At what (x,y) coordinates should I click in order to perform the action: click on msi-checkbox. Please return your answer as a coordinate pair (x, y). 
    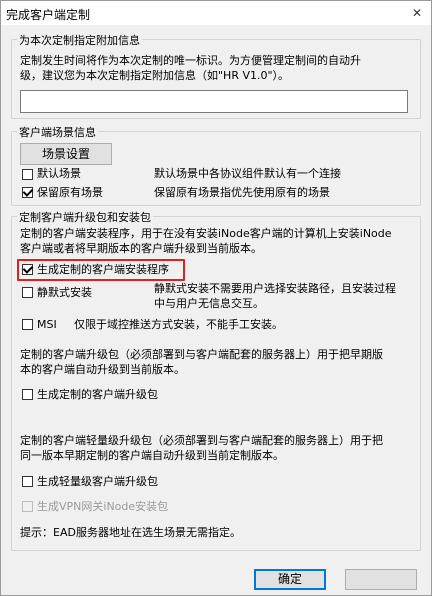
    Looking at the image, I should click on (27, 324).